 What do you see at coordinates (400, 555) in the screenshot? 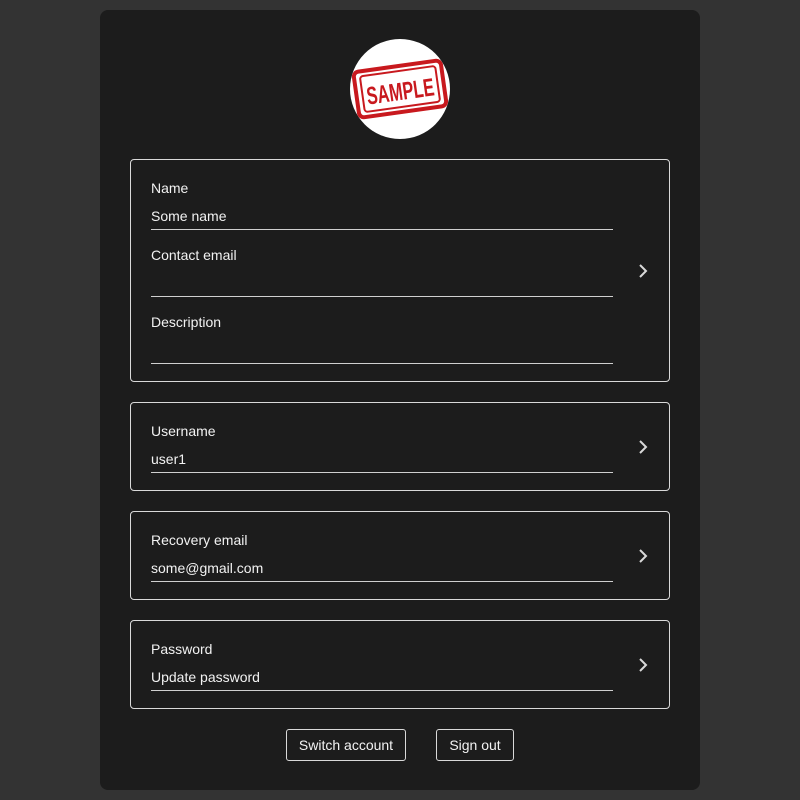
I see `recovery-email-card: Recovery email some@gmail.com` at bounding box center [400, 555].